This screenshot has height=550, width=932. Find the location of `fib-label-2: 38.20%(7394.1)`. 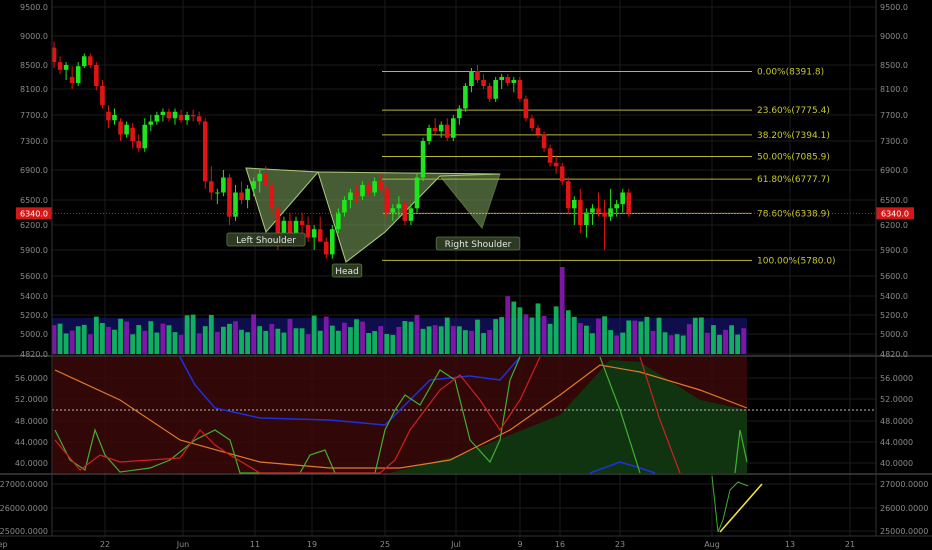

fib-label-2: 38.20%(7394.1) is located at coordinates (793, 136).